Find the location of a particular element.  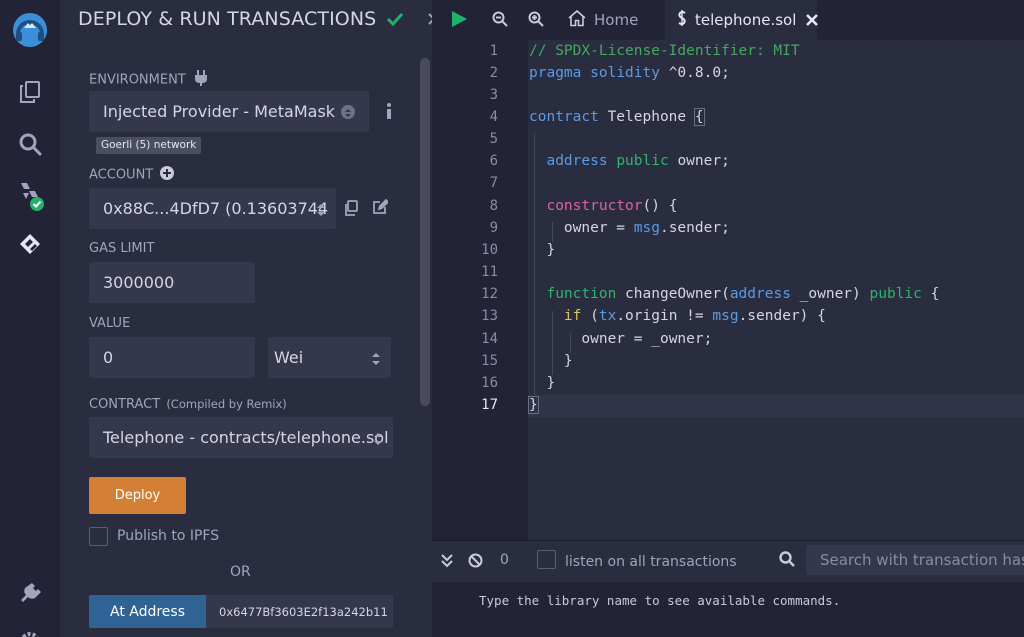

value-label: VALUE is located at coordinates (109, 323).